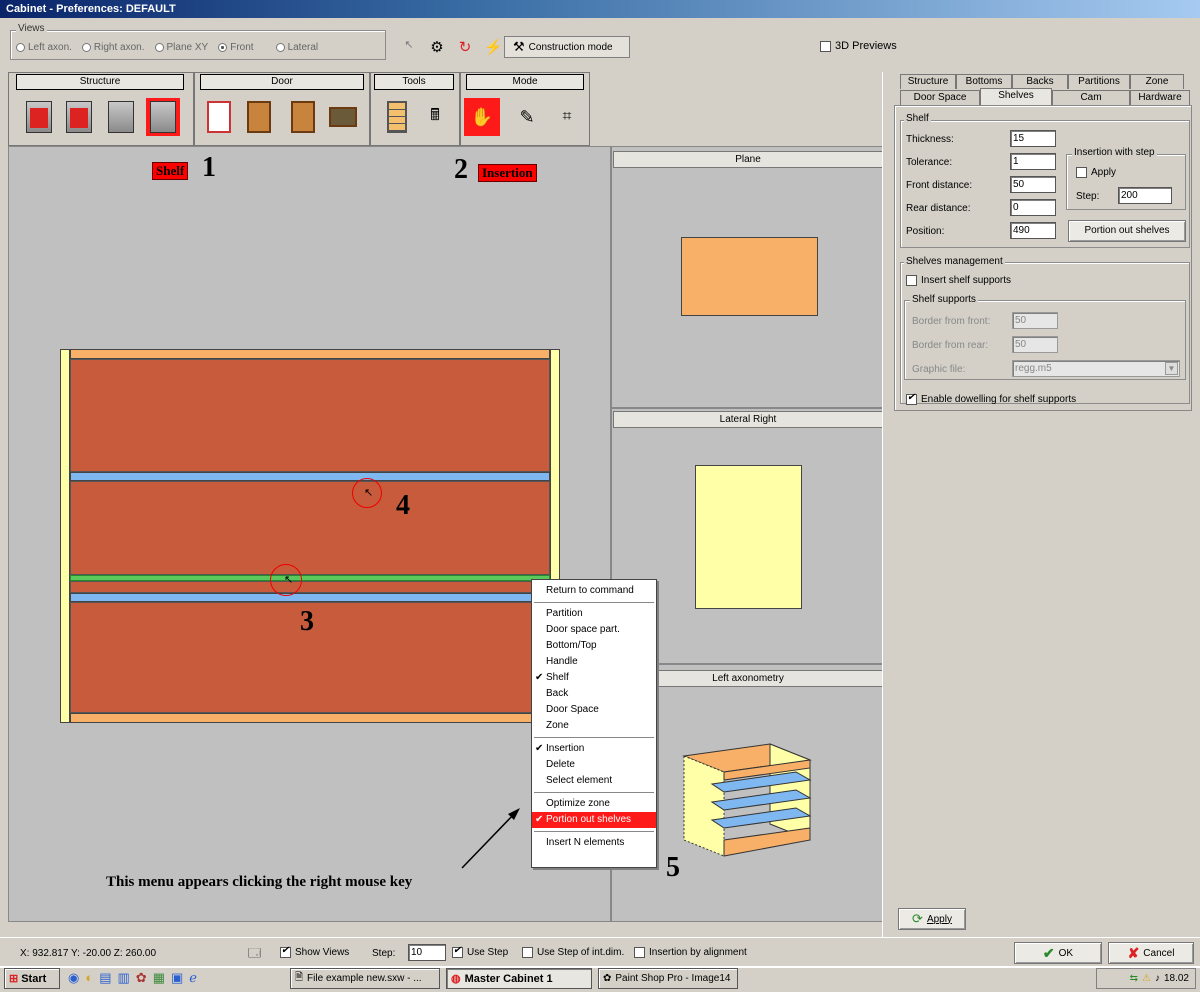 The width and height of the screenshot is (1200, 992). What do you see at coordinates (1033, 184) in the screenshot?
I see `front-distance-input: 50` at bounding box center [1033, 184].